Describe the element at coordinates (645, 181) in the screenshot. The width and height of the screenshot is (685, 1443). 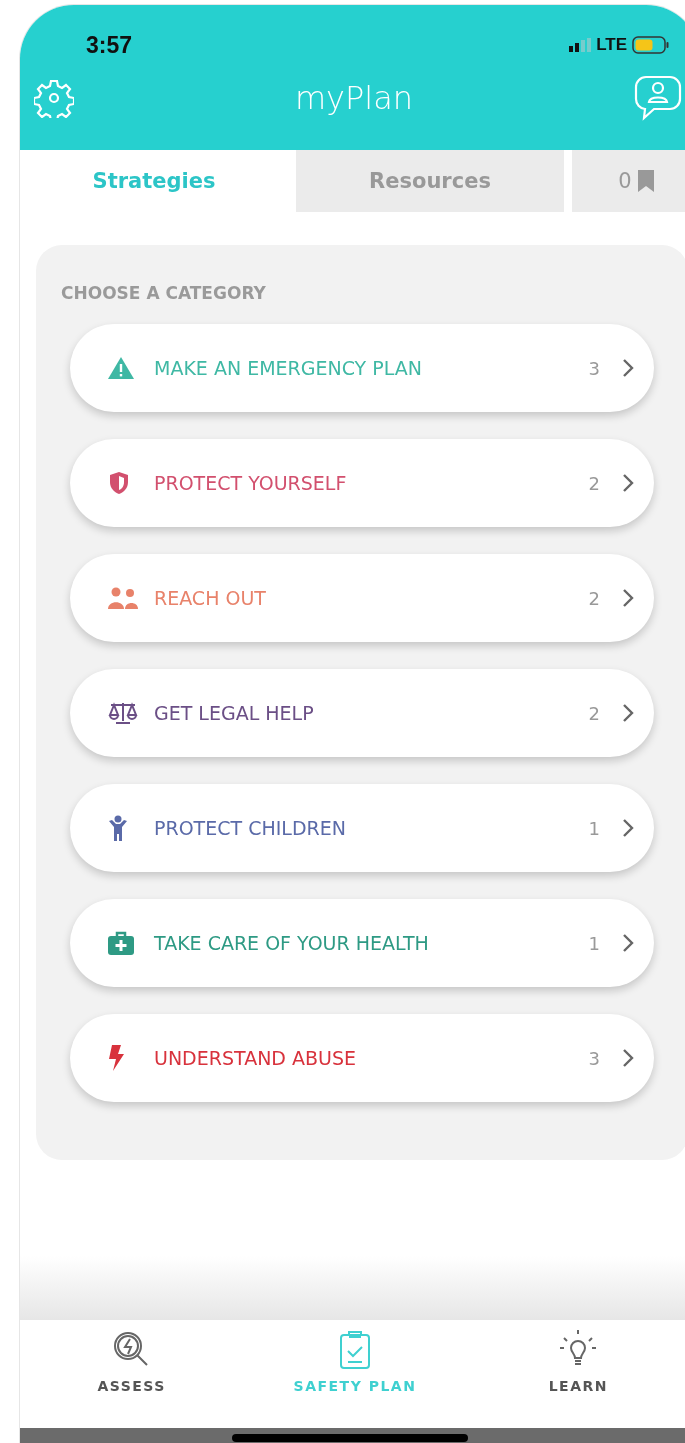
I see `bookmark-icon` at that location.